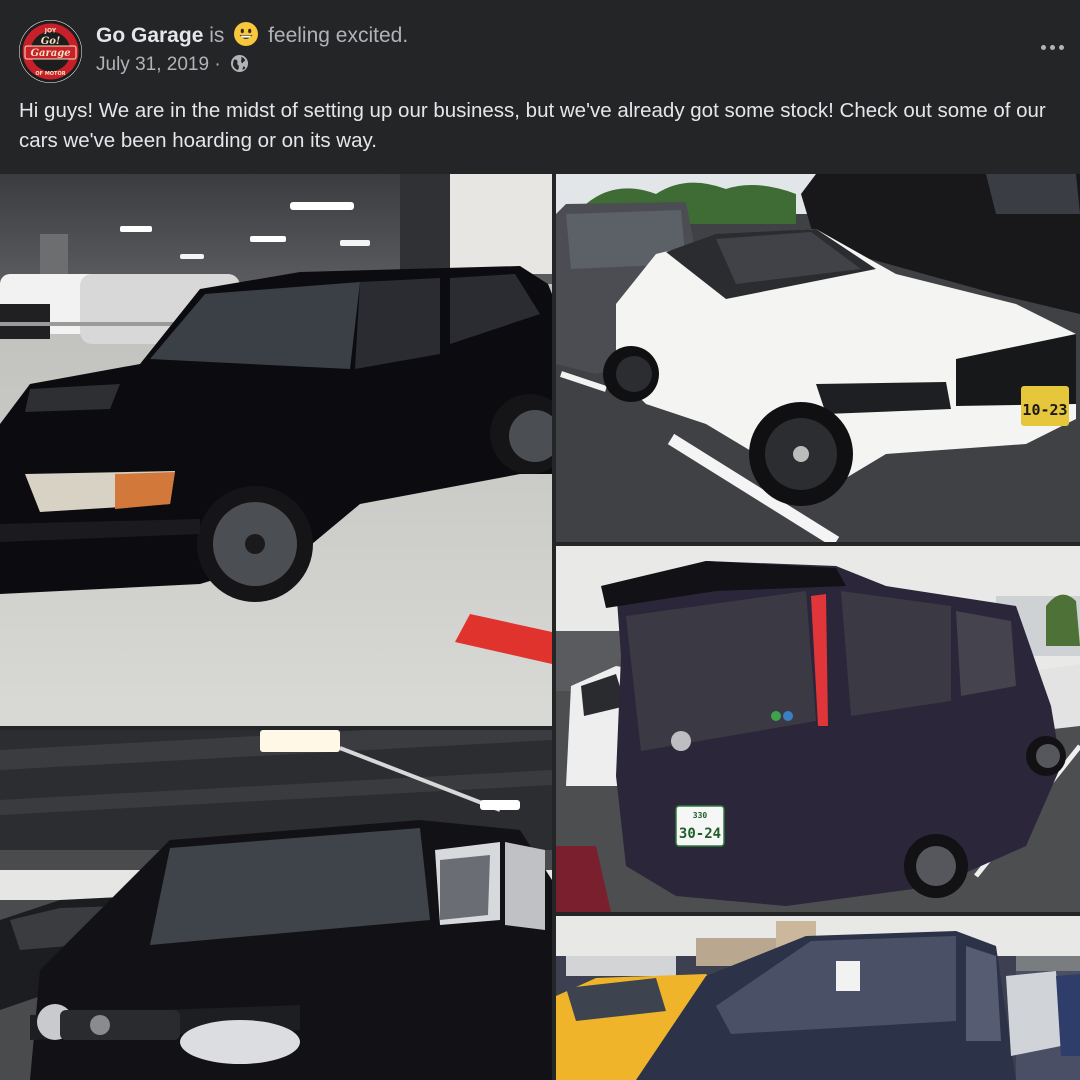  I want to click on post-date: July 31, 2019, so click(152, 64).